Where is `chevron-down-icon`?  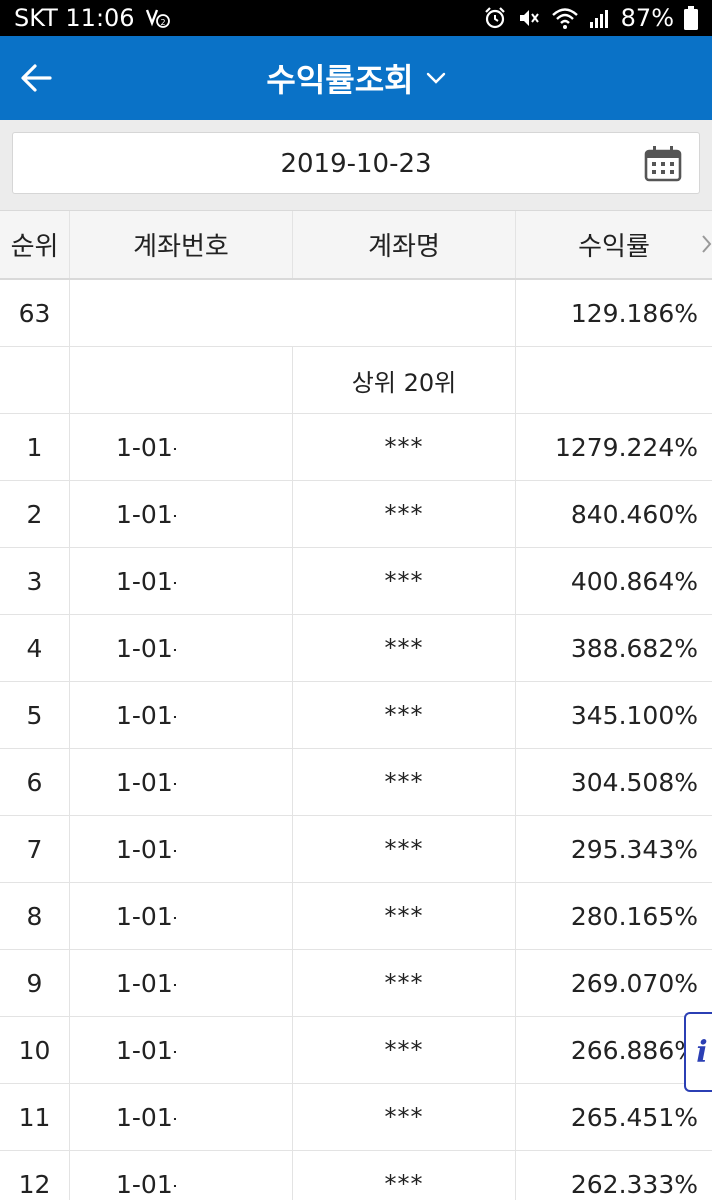 chevron-down-icon is located at coordinates (435, 78).